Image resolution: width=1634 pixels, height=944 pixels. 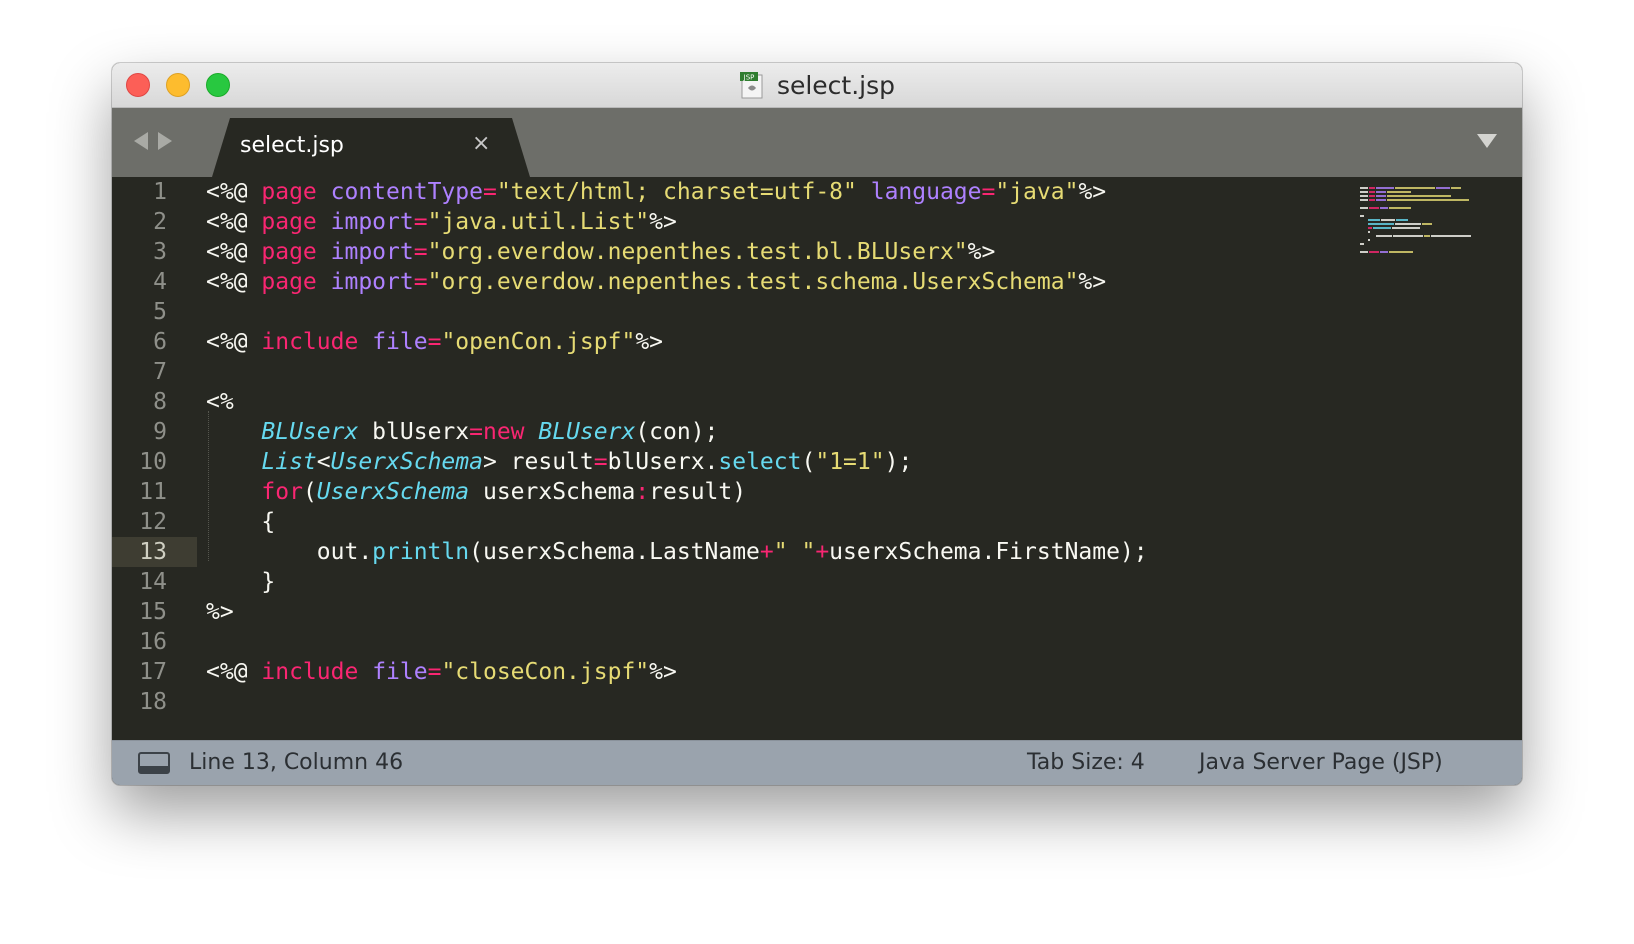 I want to click on window-title-area: JSP select.jsp, so click(x=817, y=85).